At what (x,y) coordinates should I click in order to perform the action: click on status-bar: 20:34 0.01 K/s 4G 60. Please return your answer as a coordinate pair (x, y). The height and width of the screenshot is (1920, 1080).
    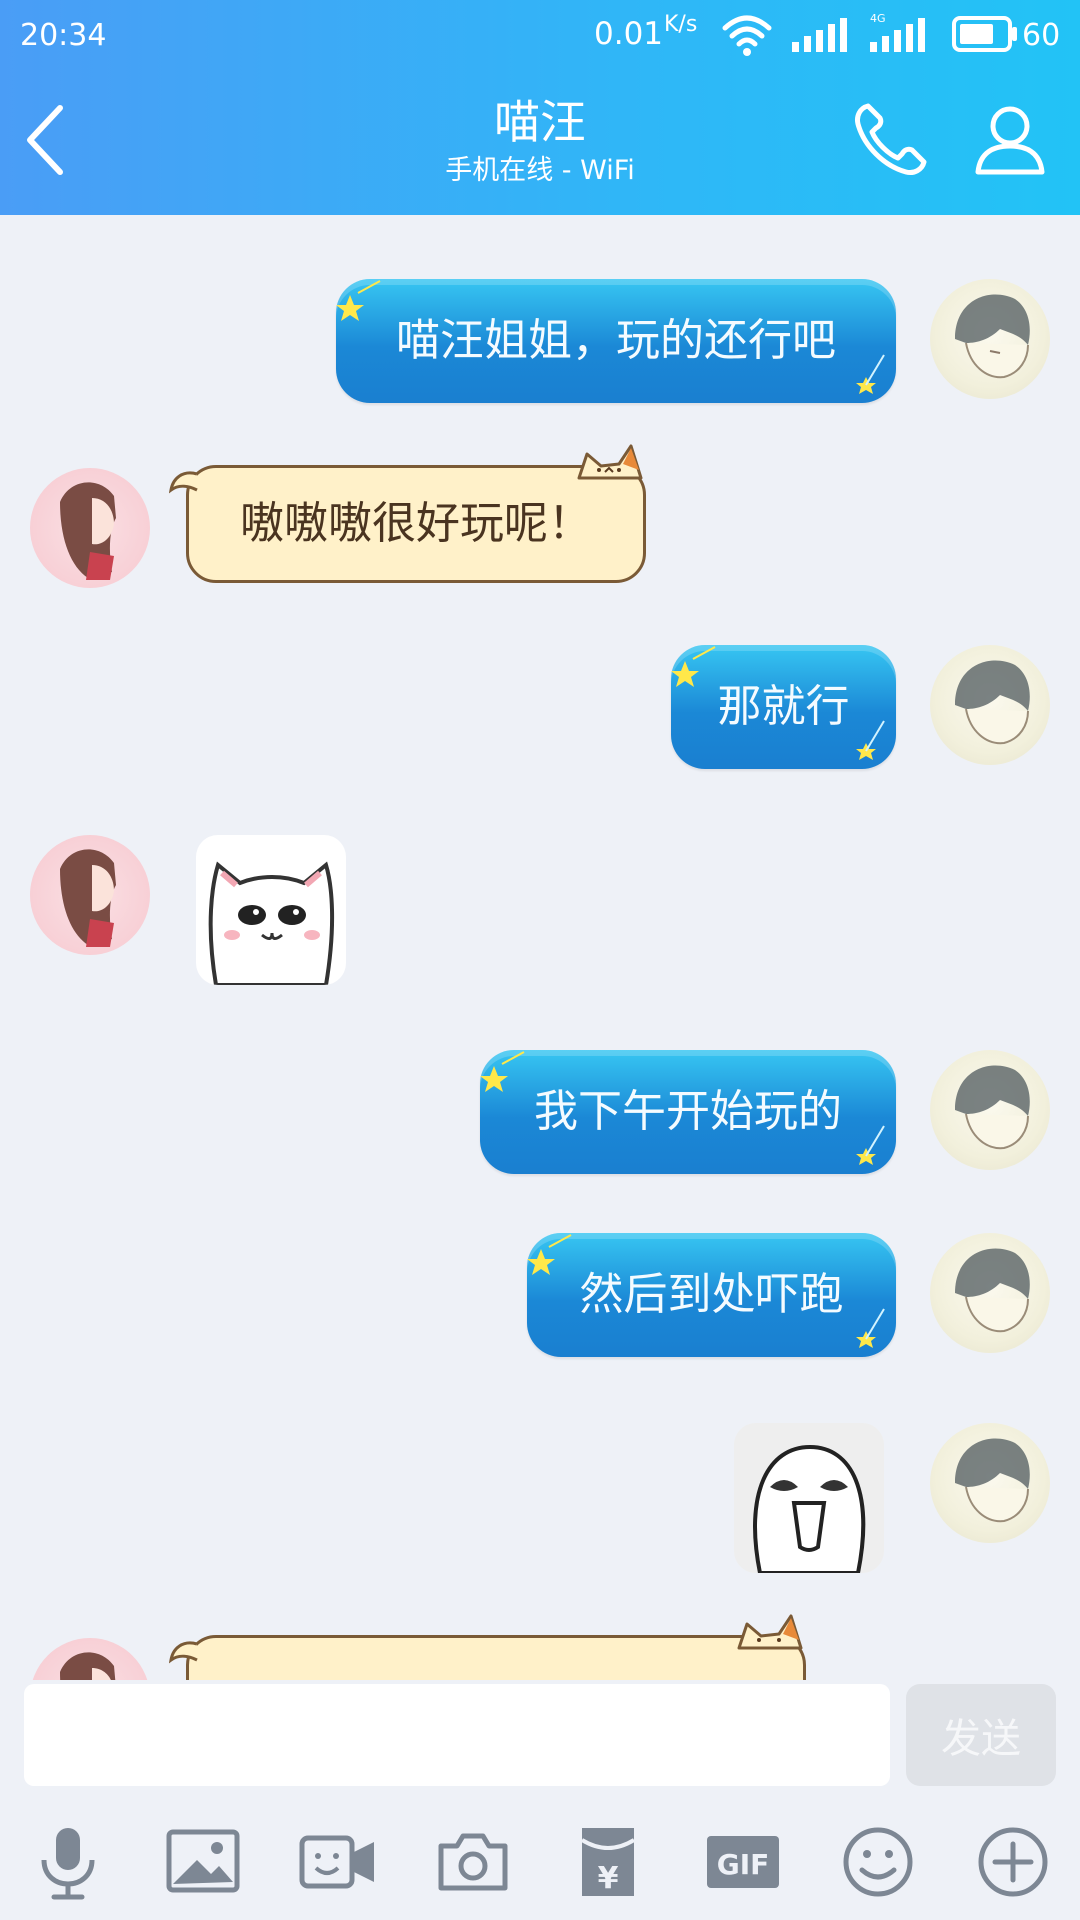
    Looking at the image, I should click on (540, 35).